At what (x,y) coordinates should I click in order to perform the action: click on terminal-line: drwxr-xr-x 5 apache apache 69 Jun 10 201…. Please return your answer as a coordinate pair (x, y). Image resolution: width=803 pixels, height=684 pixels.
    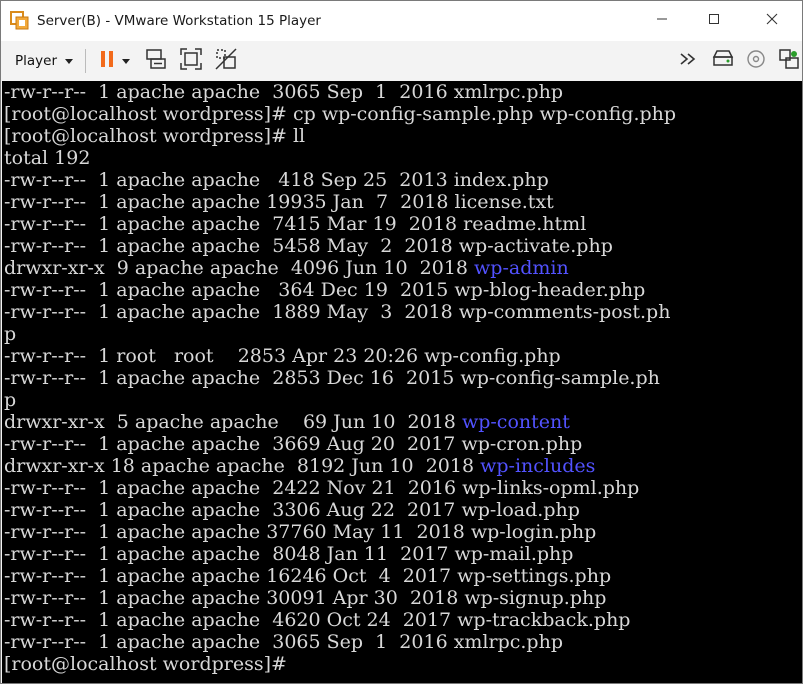
    Looking at the image, I should click on (287, 422).